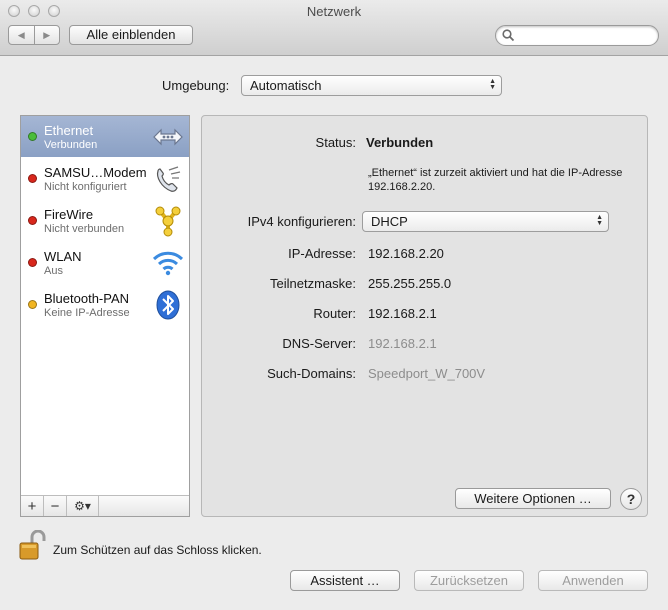  I want to click on service-name: SAMSU…Modem, so click(95, 172).